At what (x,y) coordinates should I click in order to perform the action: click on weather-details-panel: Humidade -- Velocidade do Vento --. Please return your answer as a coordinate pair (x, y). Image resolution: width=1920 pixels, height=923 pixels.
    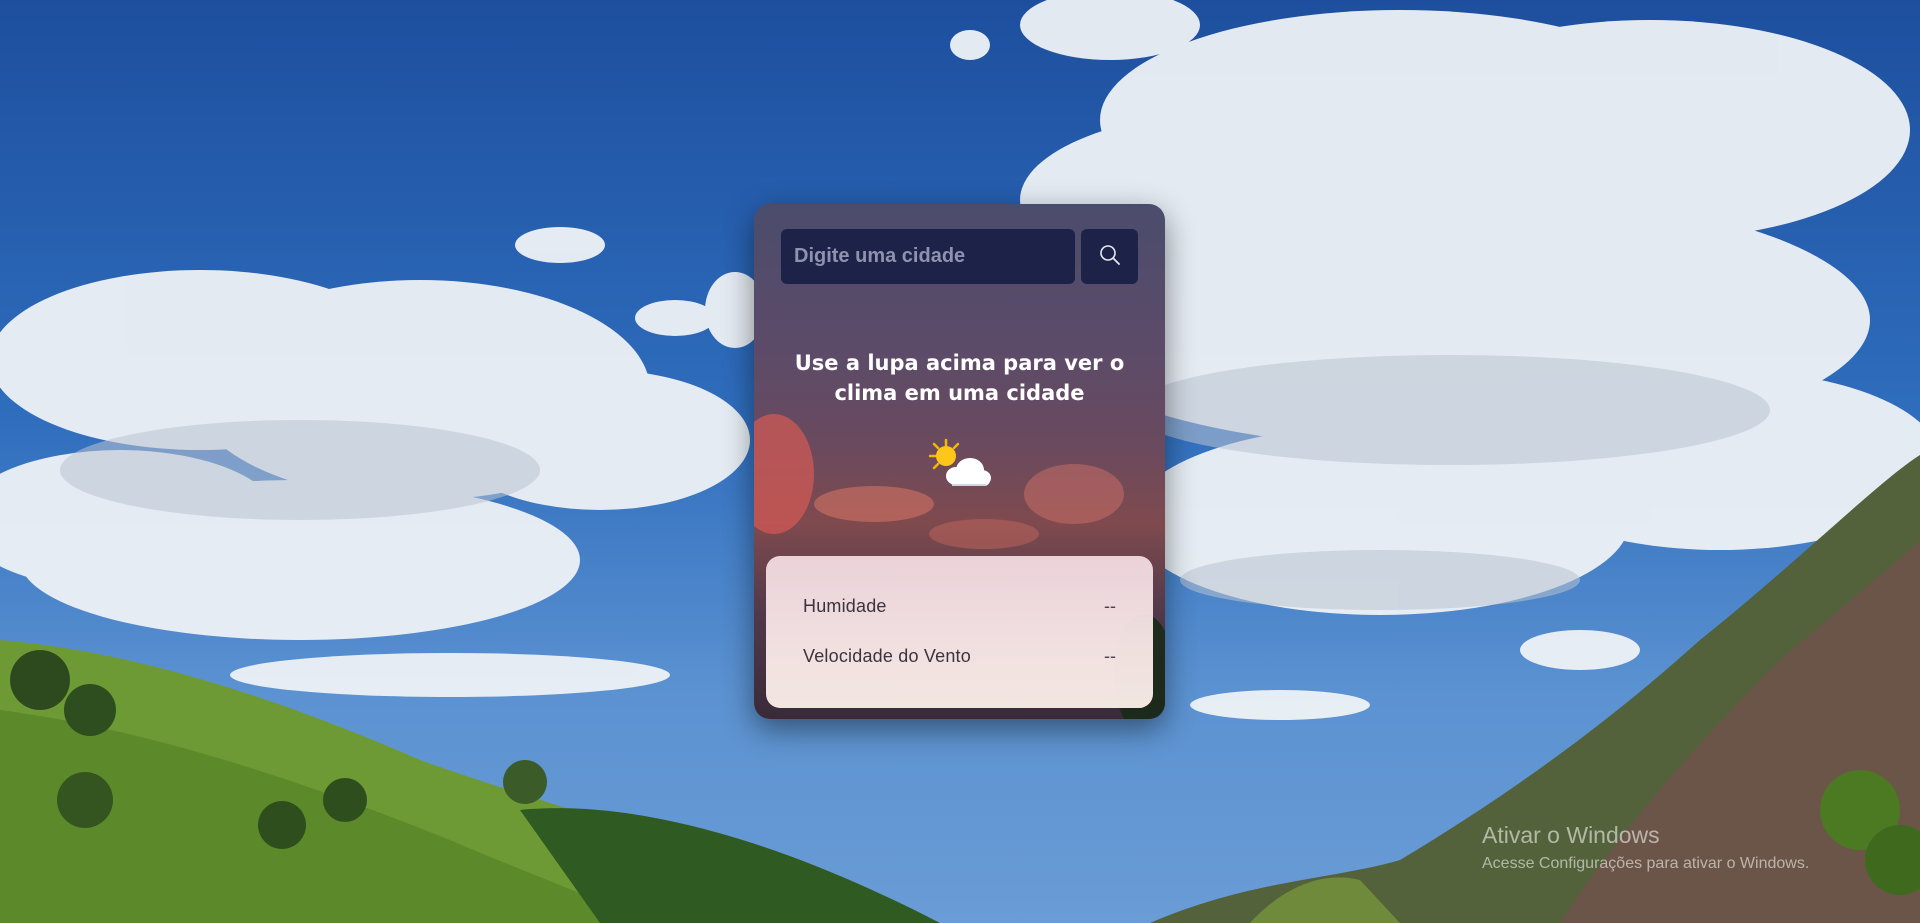
    Looking at the image, I should click on (959, 632).